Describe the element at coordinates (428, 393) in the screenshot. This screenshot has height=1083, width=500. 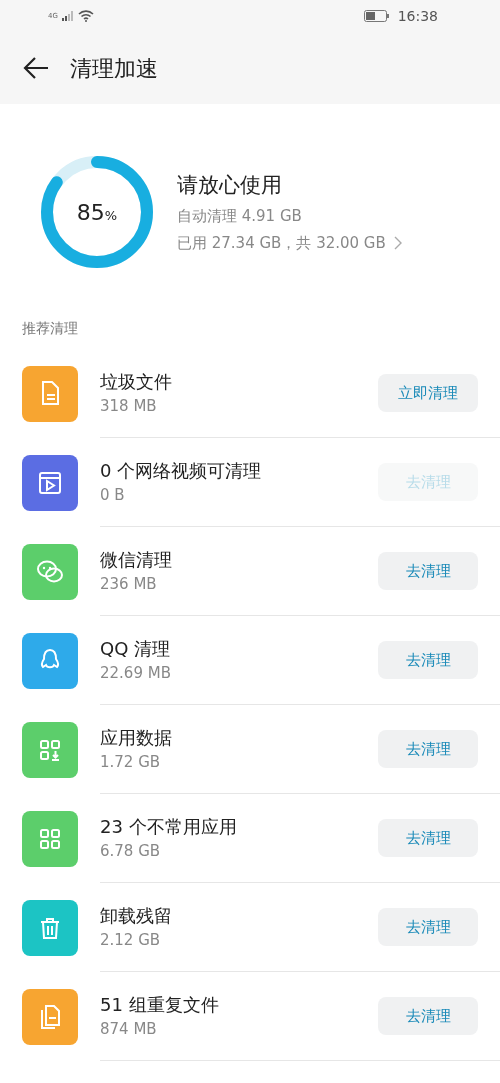
I see `clean-button: 立即清理` at that location.